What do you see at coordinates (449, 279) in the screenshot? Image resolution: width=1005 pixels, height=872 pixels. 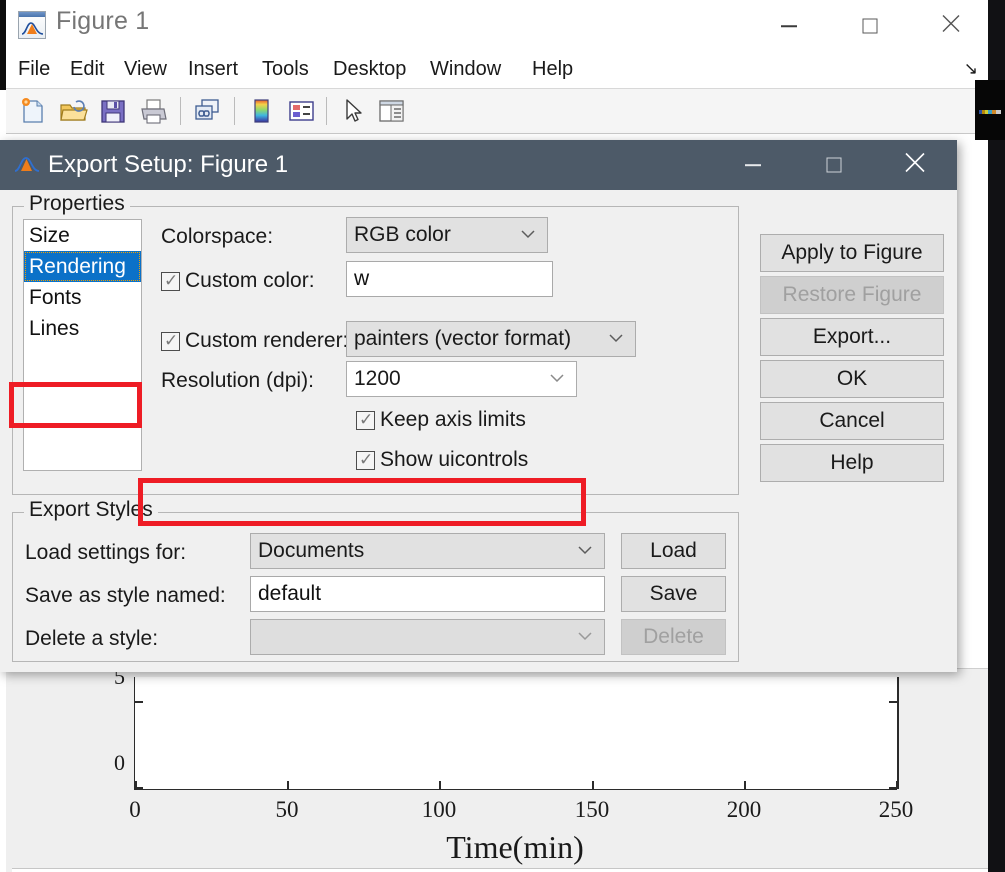 I see `custom-color-input: w` at bounding box center [449, 279].